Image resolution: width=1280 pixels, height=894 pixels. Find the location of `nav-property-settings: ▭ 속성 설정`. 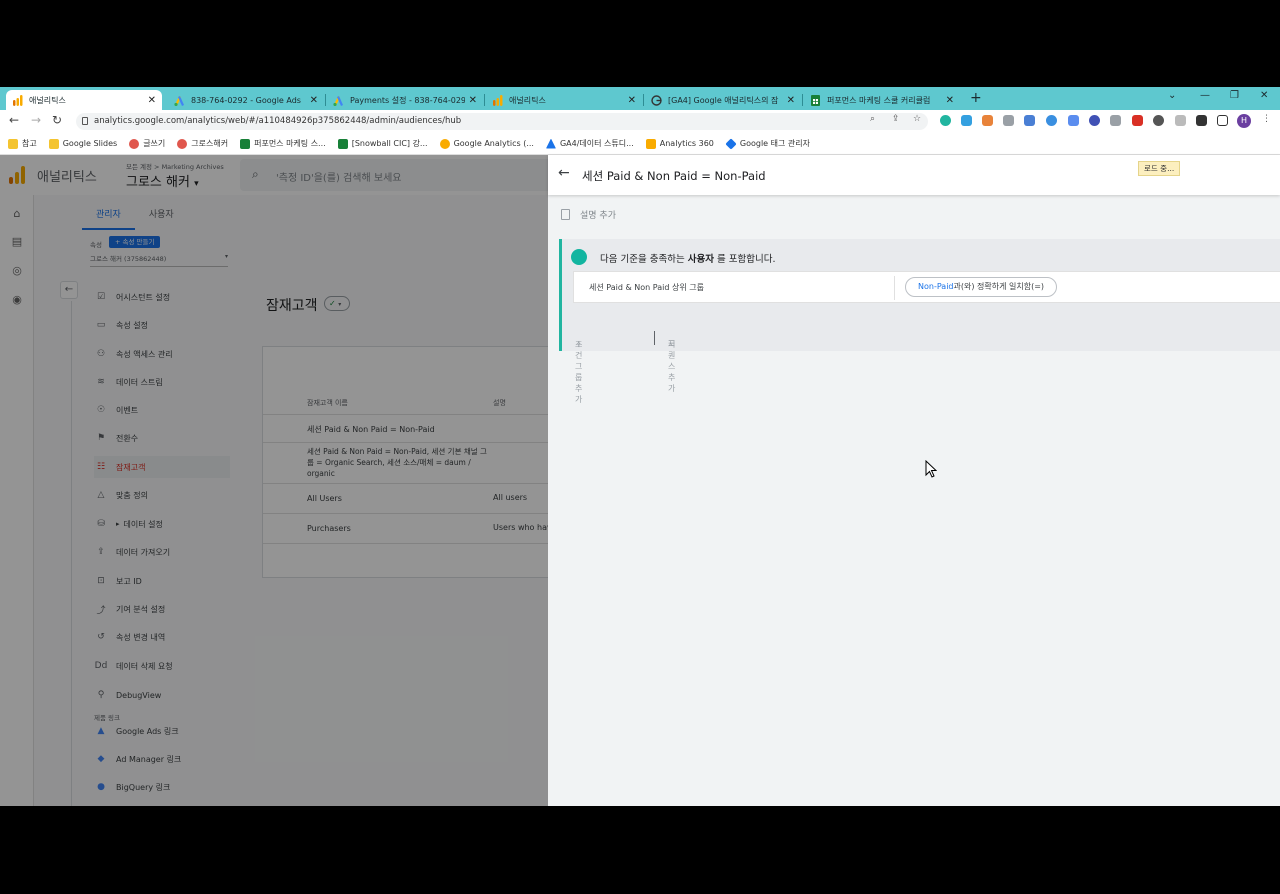

nav-property-settings: ▭ 속성 설정 is located at coordinates (162, 325).